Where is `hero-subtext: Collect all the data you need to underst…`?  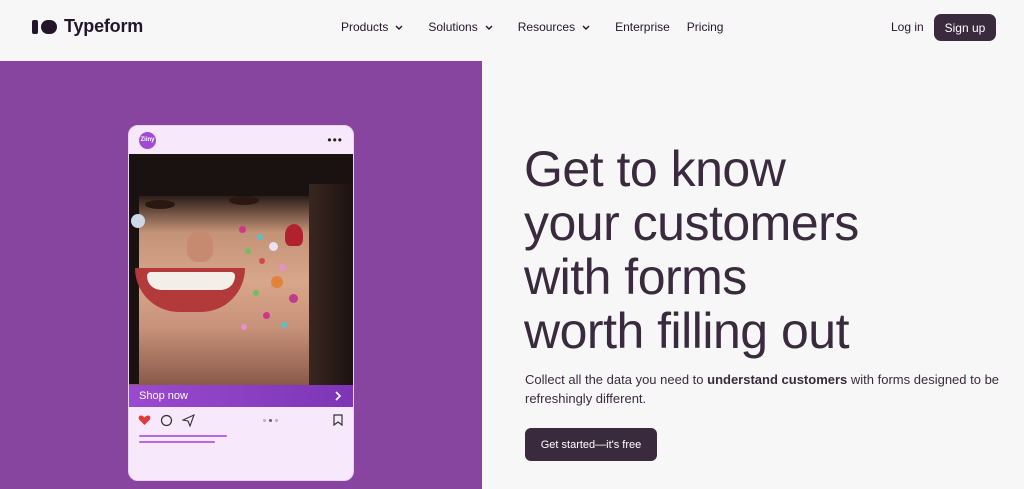 hero-subtext: Collect all the data you need to underst… is located at coordinates (765, 389).